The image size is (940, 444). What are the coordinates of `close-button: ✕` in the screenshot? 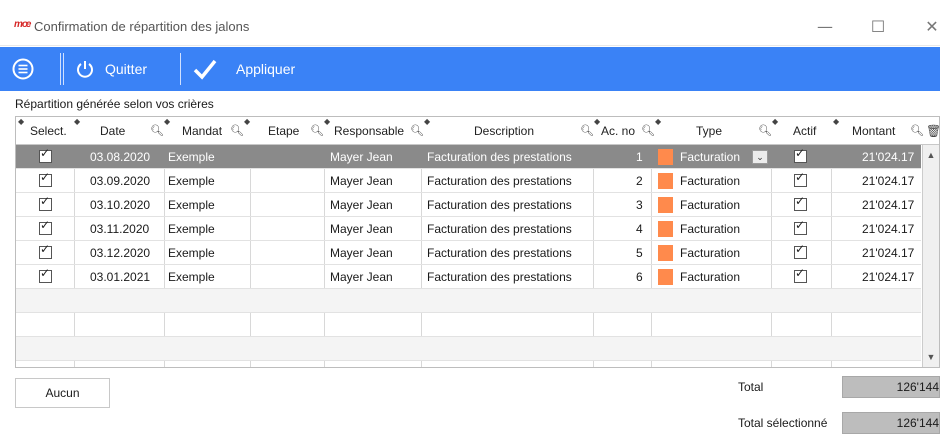 It's located at (926, 27).